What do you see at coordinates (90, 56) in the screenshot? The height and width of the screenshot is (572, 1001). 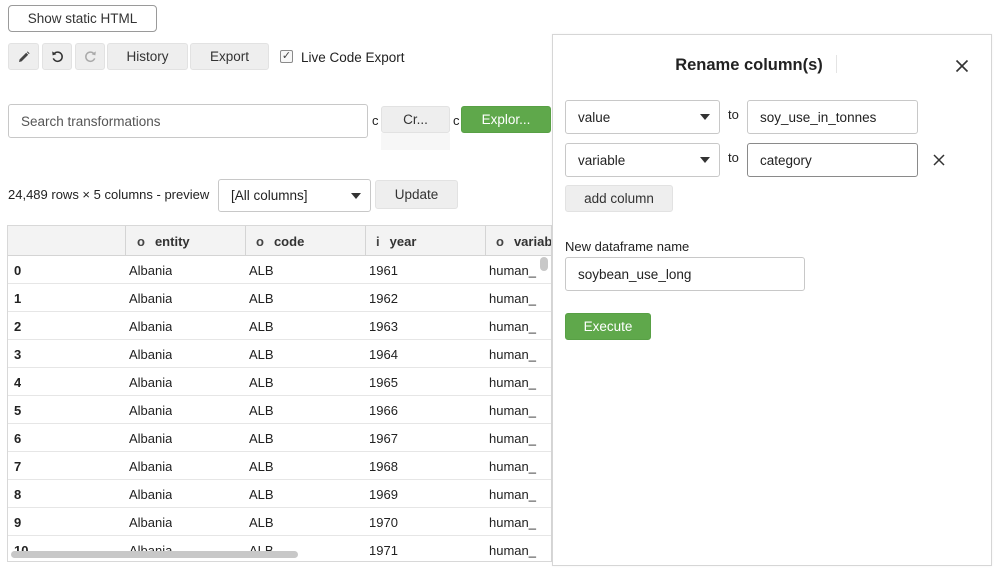 I see `redo-button` at bounding box center [90, 56].